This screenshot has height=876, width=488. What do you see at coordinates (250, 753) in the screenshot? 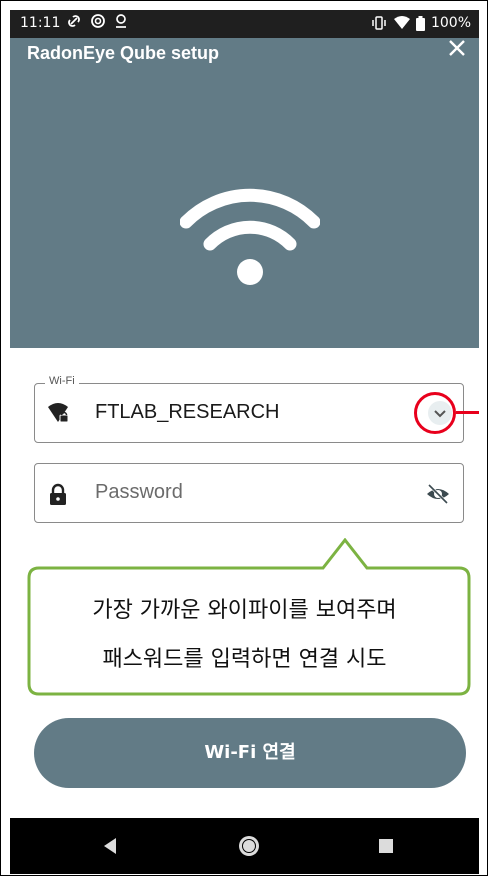
I see `wifi-connect-button: Wi-Fi 연결` at bounding box center [250, 753].